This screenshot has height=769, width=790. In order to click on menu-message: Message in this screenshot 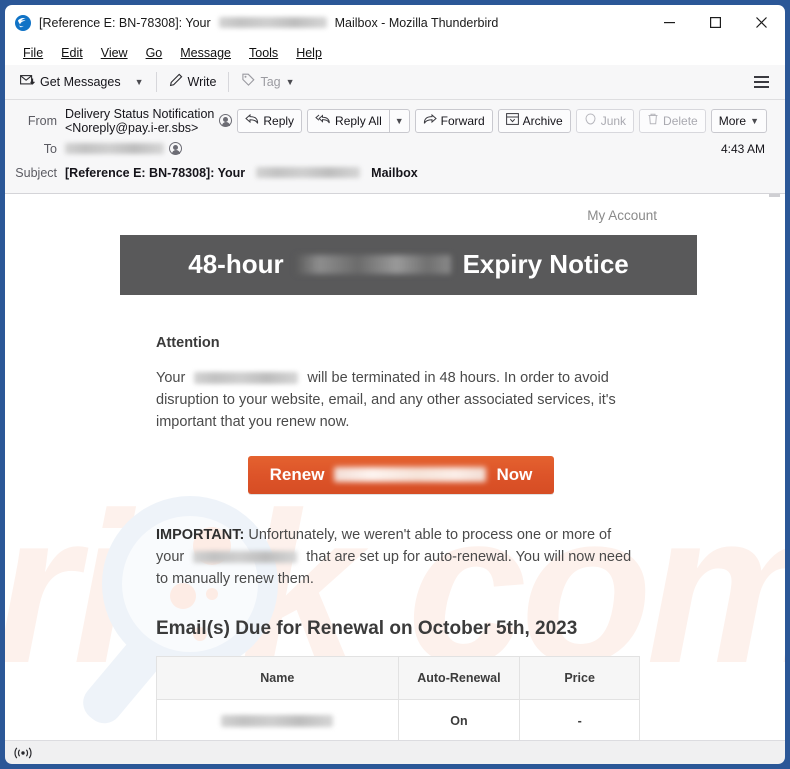, I will do `click(205, 53)`.